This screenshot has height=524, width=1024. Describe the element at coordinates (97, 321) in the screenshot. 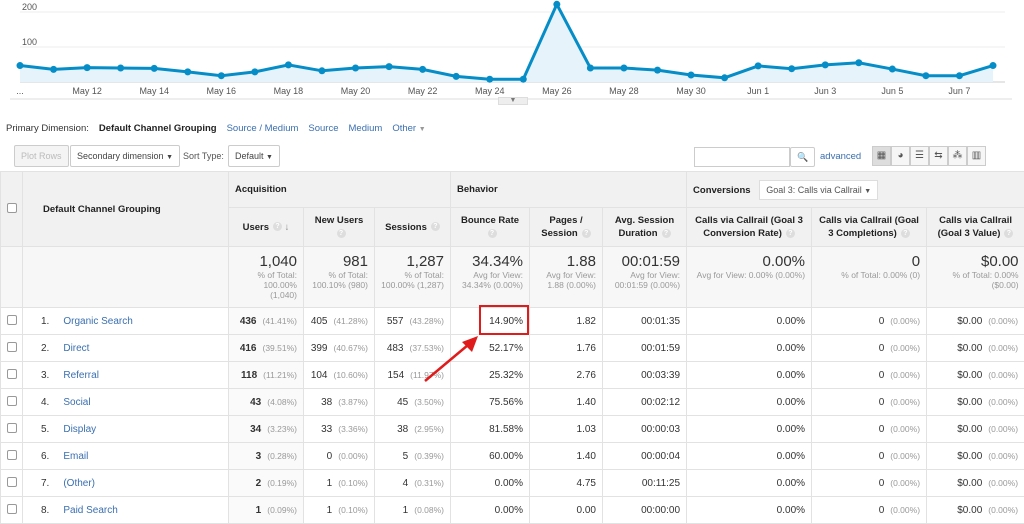

I see `channel-link: Organic Search` at that location.